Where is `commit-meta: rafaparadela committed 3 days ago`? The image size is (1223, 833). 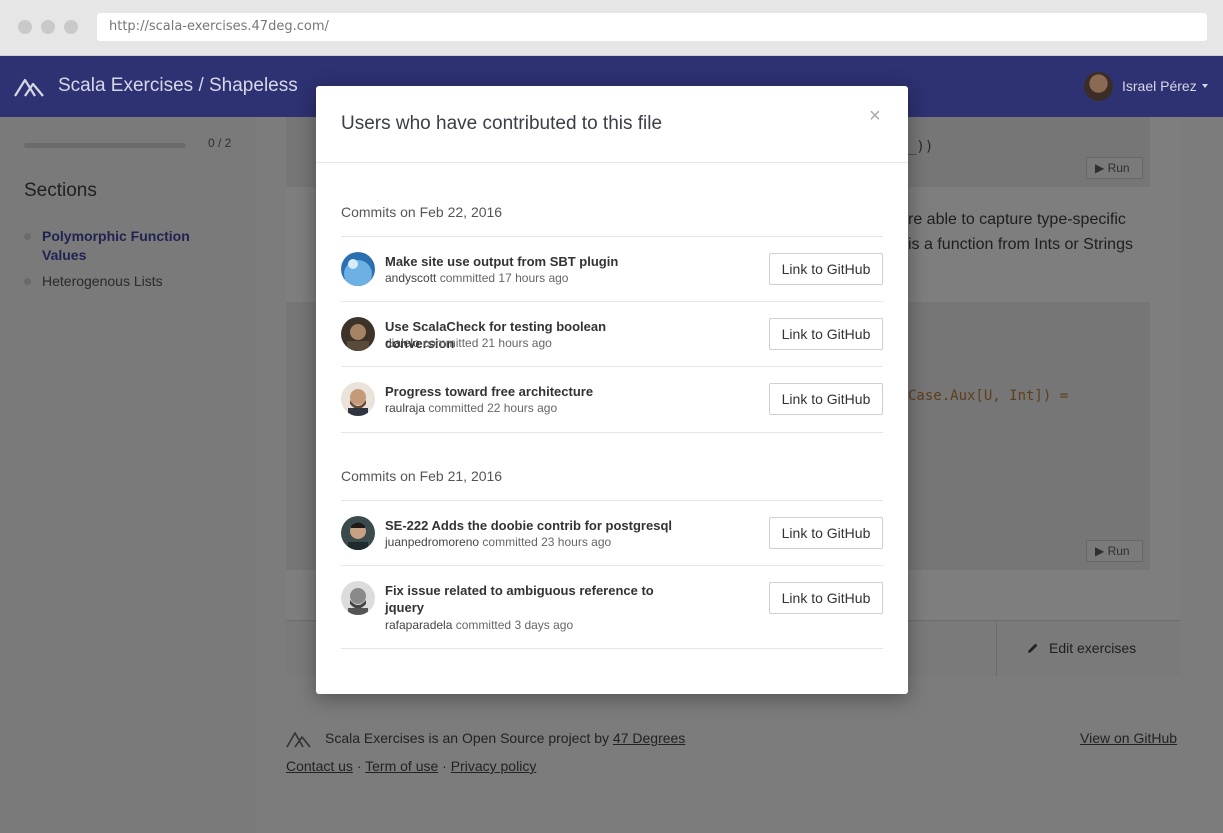 commit-meta: rafaparadela committed 3 days ago is located at coordinates (479, 625).